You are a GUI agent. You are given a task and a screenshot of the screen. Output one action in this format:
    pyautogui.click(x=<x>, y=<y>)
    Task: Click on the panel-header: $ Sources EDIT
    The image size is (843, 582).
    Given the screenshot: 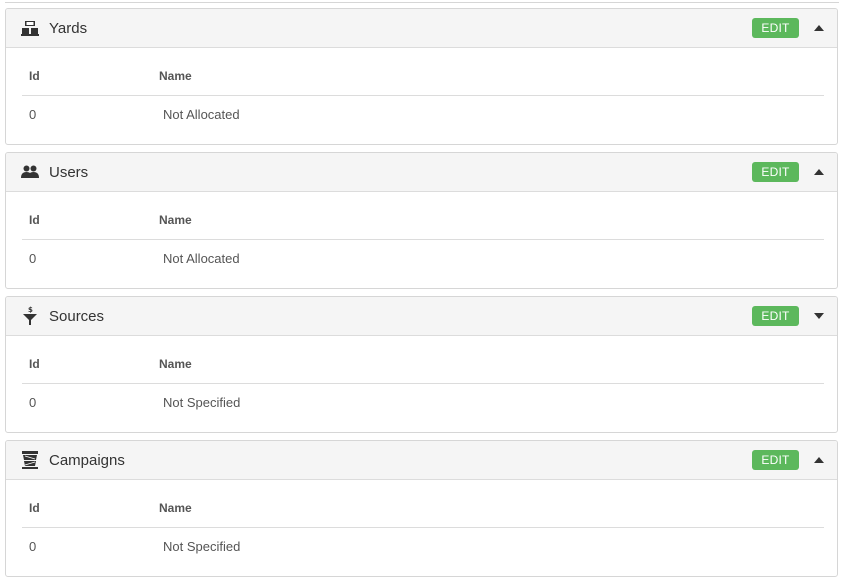 What is the action you would take?
    pyautogui.click(x=421, y=316)
    